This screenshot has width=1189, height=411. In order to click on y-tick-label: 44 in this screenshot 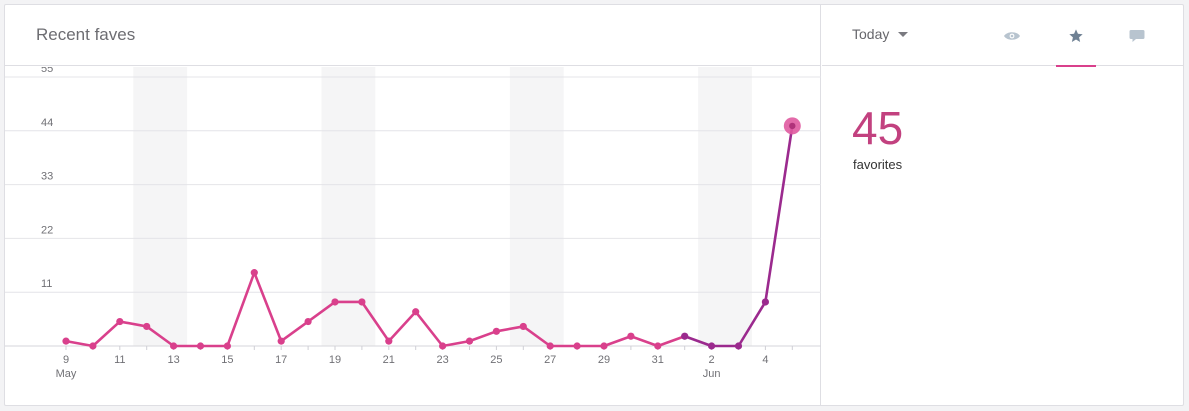, I will do `click(47, 123)`.